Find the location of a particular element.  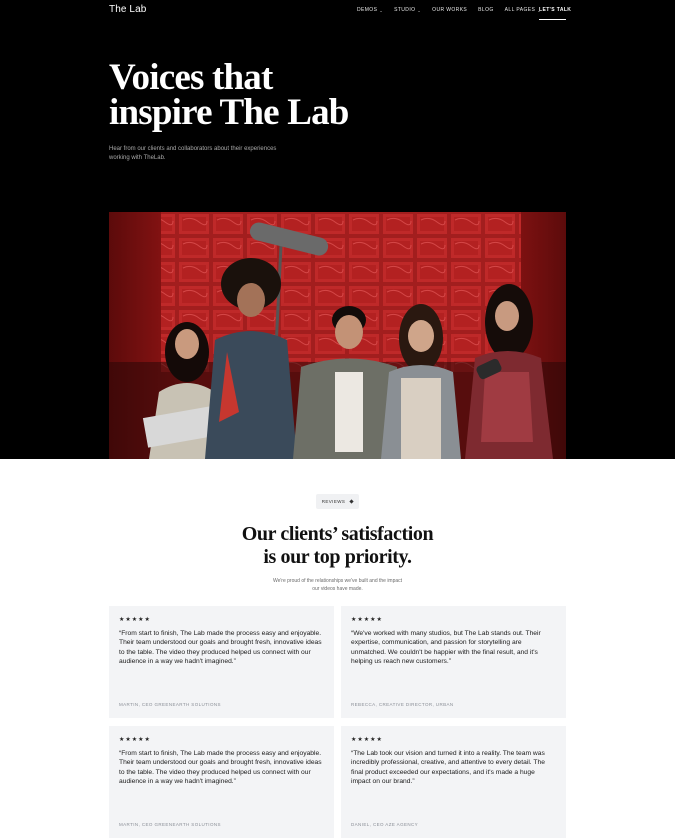

section-title-line-2: is our top priority. is located at coordinates (337, 557).